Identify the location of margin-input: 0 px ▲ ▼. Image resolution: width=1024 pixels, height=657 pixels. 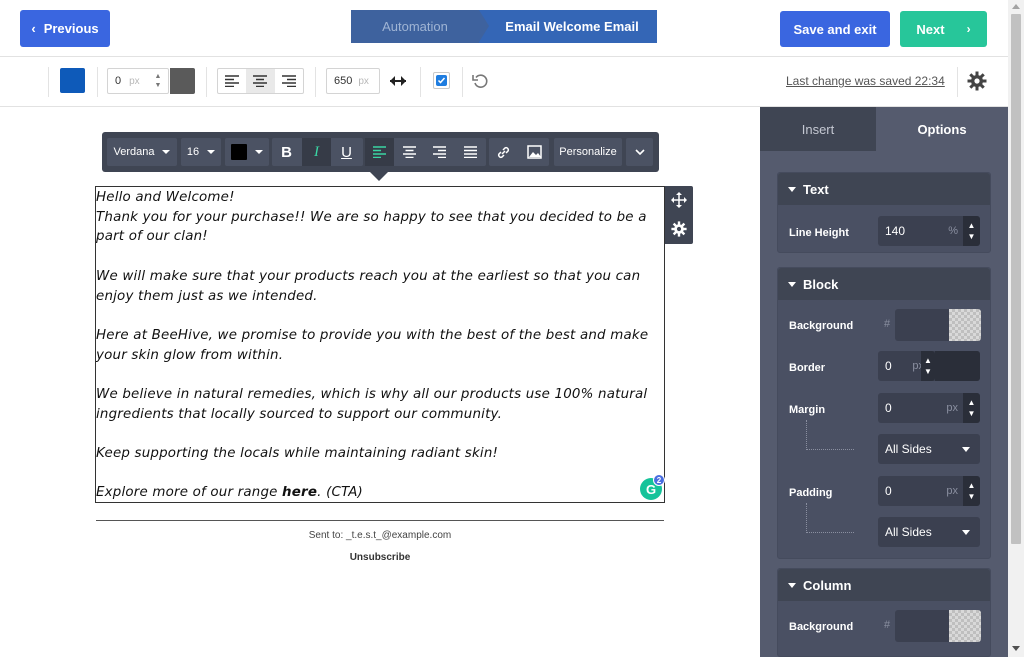
(929, 408).